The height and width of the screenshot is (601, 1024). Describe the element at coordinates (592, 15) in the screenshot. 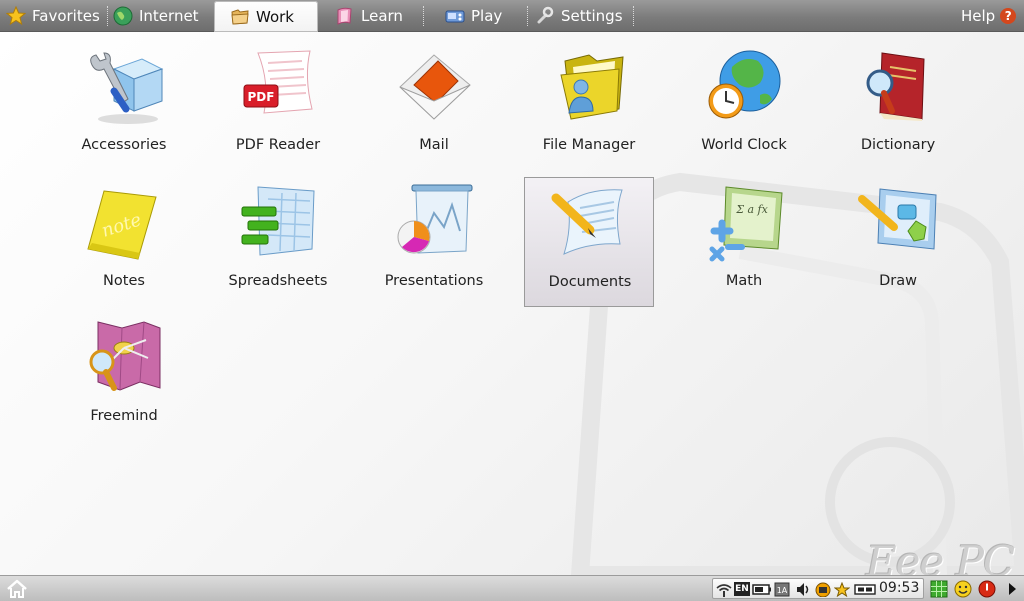

I see `tab-label: Settings` at that location.